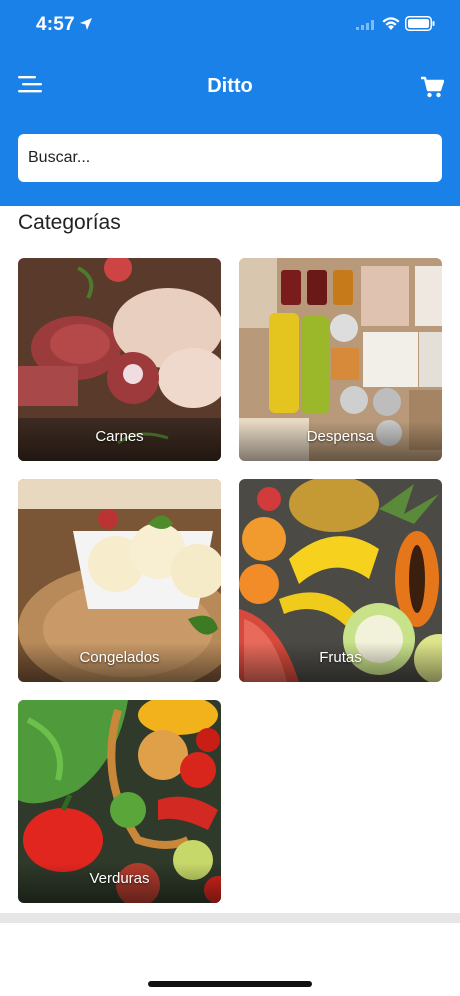  I want to click on category-card-carnes: Carnes, so click(119, 359).